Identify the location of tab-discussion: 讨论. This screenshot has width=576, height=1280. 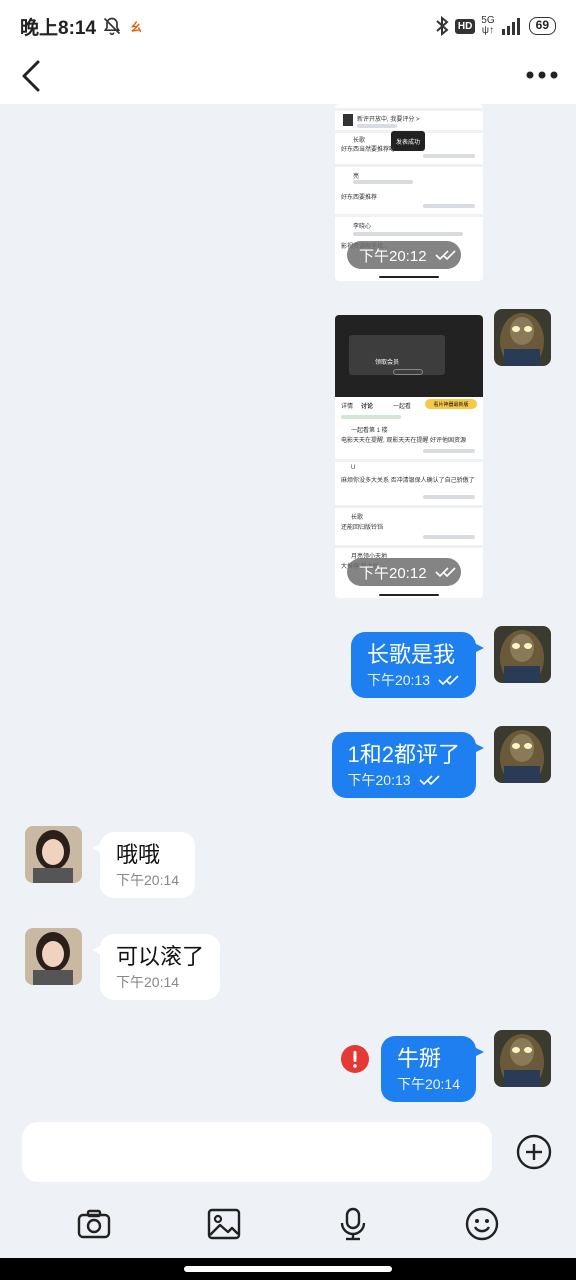
(367, 407).